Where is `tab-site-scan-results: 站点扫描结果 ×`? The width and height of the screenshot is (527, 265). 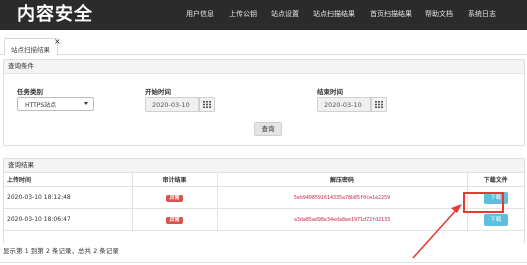 tab-site-scan-results: 站点扫描结果 × is located at coordinates (32, 46).